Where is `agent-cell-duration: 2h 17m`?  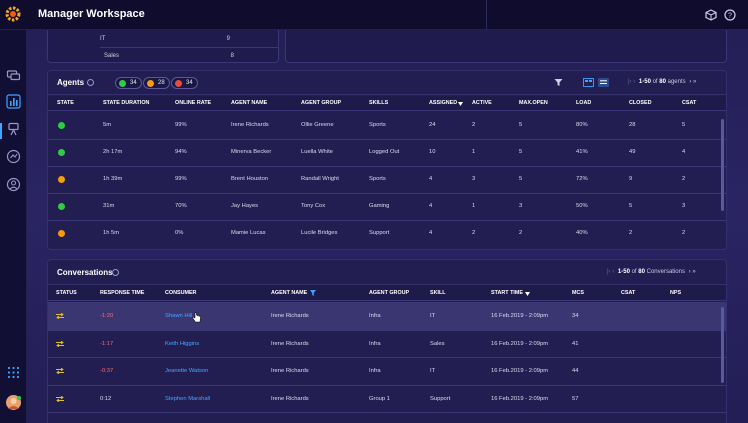
agent-cell-duration: 2h 17m is located at coordinates (113, 152).